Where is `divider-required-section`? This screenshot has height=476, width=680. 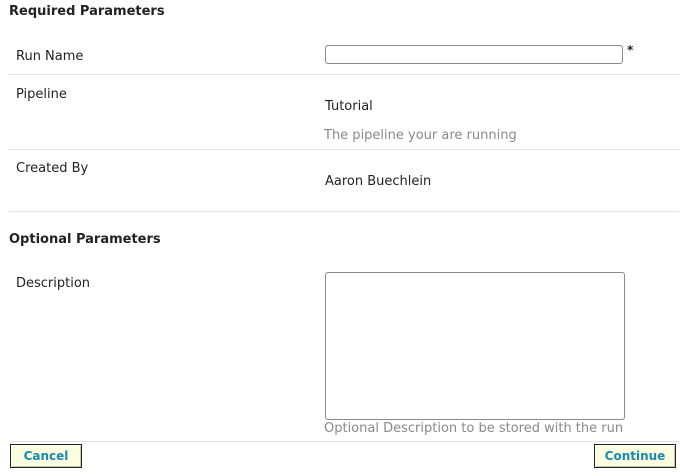
divider-required-section is located at coordinates (344, 211).